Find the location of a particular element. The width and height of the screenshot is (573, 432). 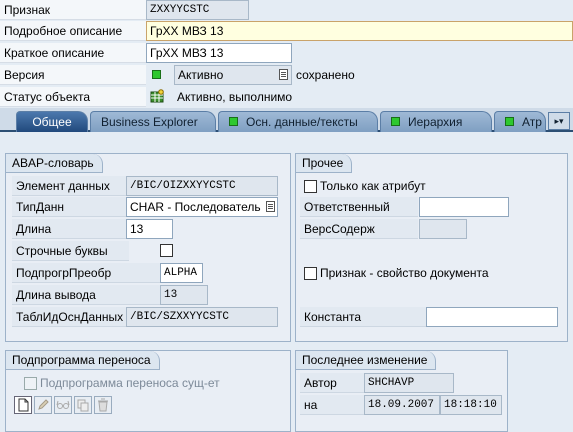

version-field: Активно is located at coordinates (233, 75).